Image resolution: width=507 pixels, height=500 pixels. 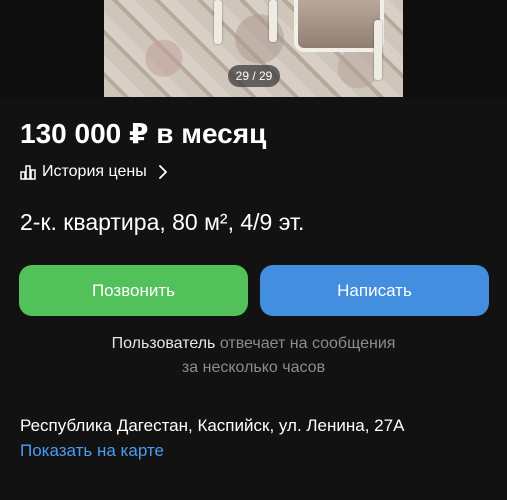 What do you see at coordinates (92, 451) in the screenshot?
I see `show-on-map-link: Показать на карте` at bounding box center [92, 451].